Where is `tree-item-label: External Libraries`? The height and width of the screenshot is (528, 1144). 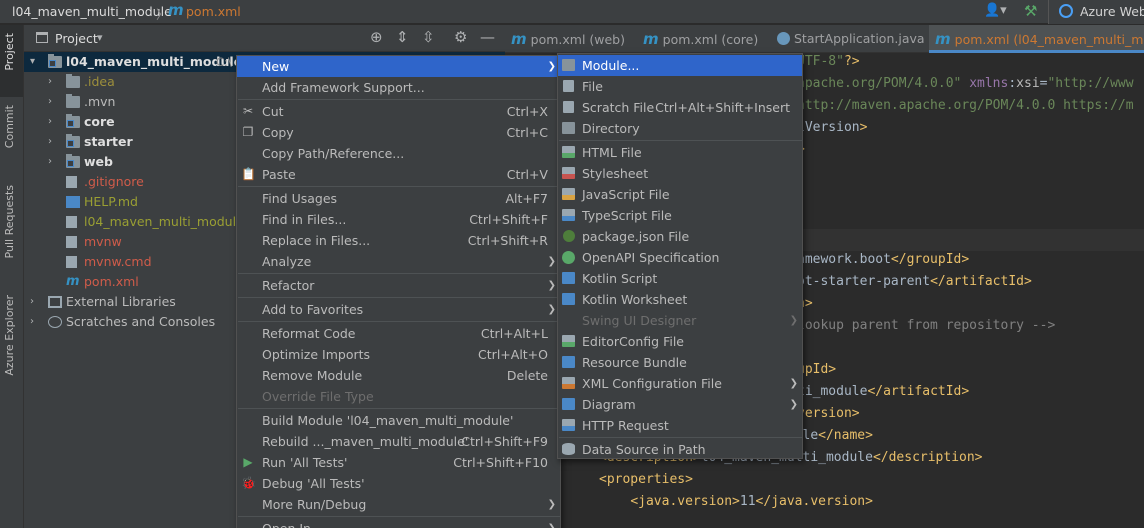 tree-item-label: External Libraries is located at coordinates (121, 301).